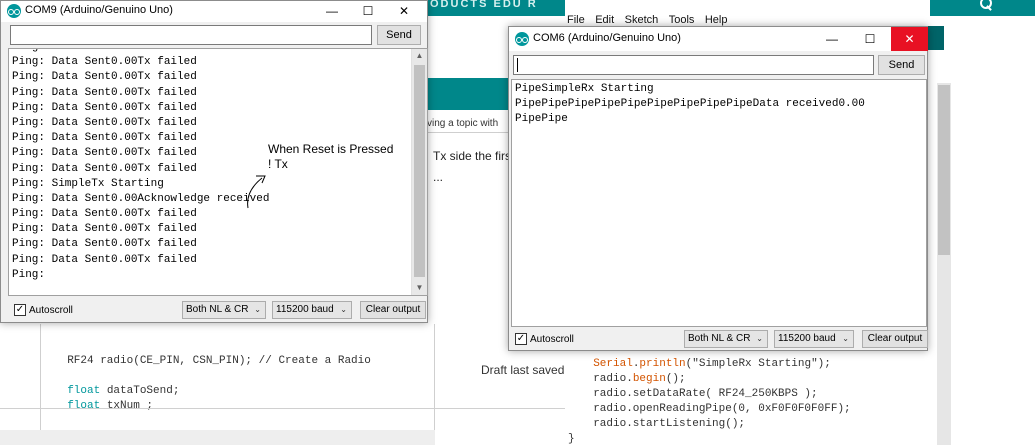  Describe the element at coordinates (985, 5) in the screenshot. I see `search-icon` at that location.